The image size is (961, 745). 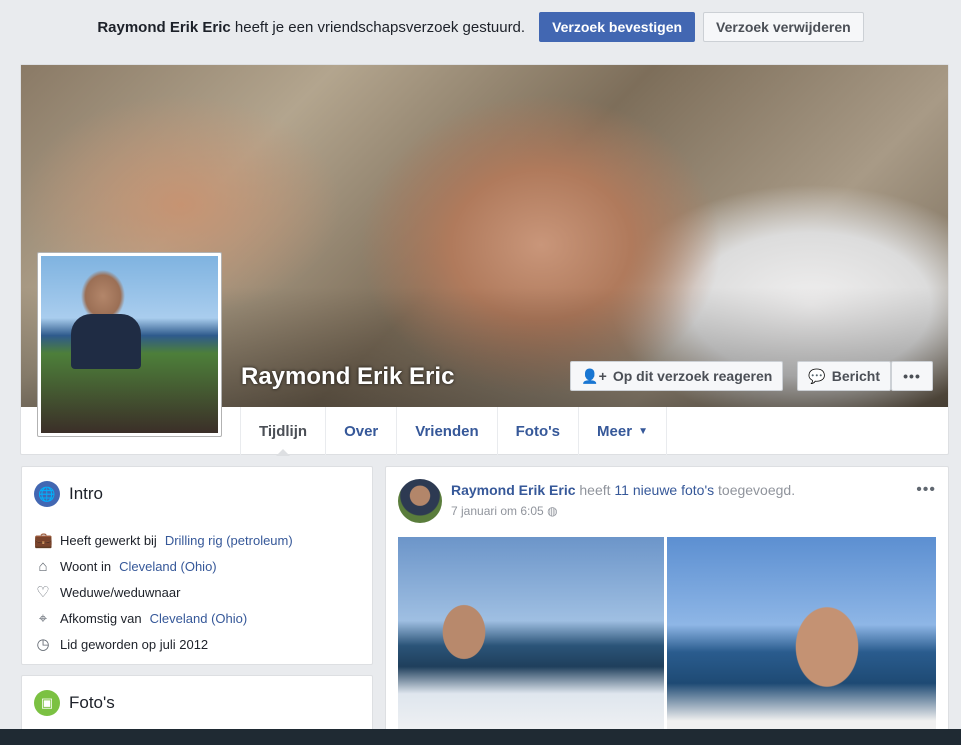 What do you see at coordinates (43, 566) in the screenshot?
I see `home-icon: ⌂` at bounding box center [43, 566].